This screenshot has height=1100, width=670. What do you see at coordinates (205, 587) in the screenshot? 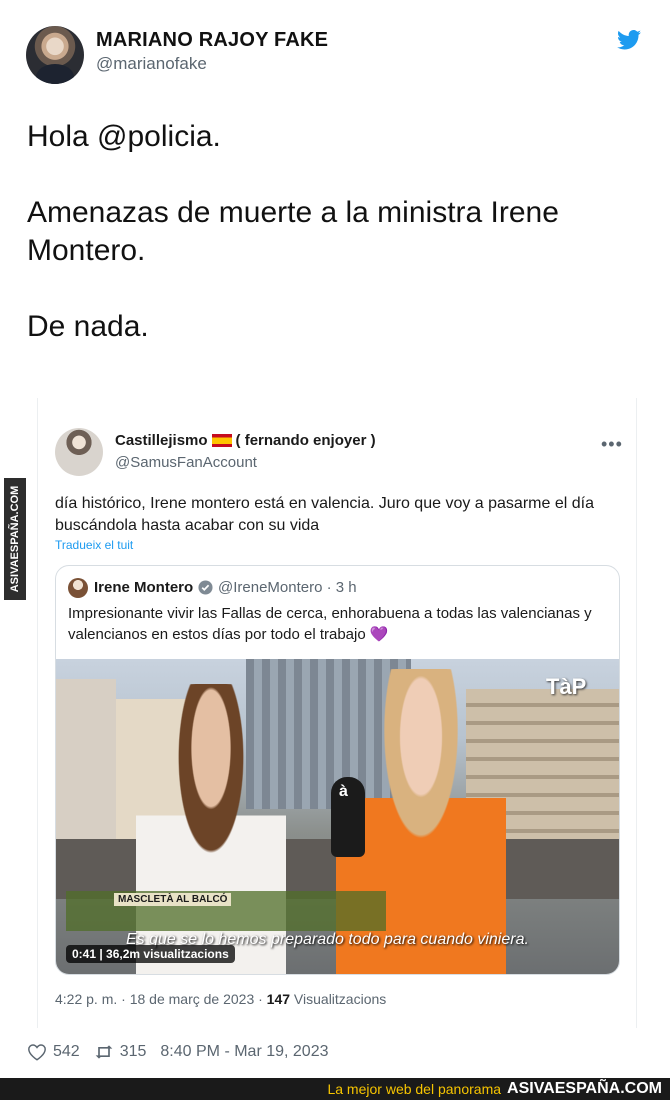
I see `verified-badge-icon` at bounding box center [205, 587].